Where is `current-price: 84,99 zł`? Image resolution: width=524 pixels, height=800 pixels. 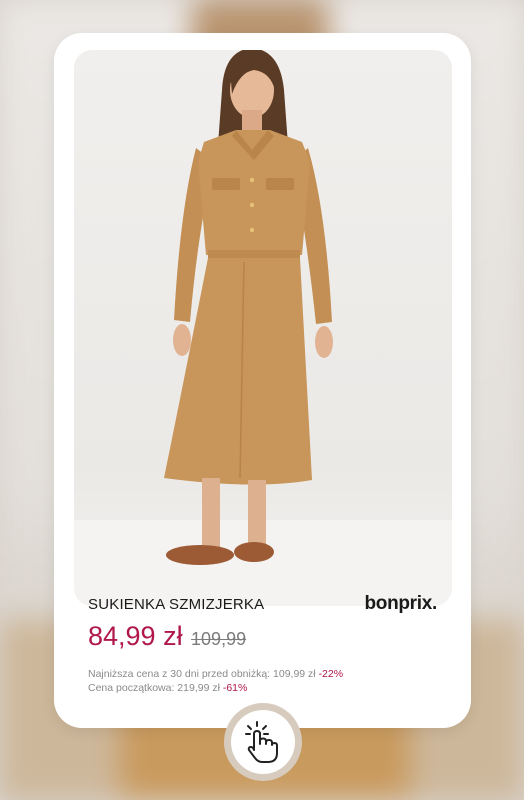 current-price: 84,99 zł is located at coordinates (135, 636).